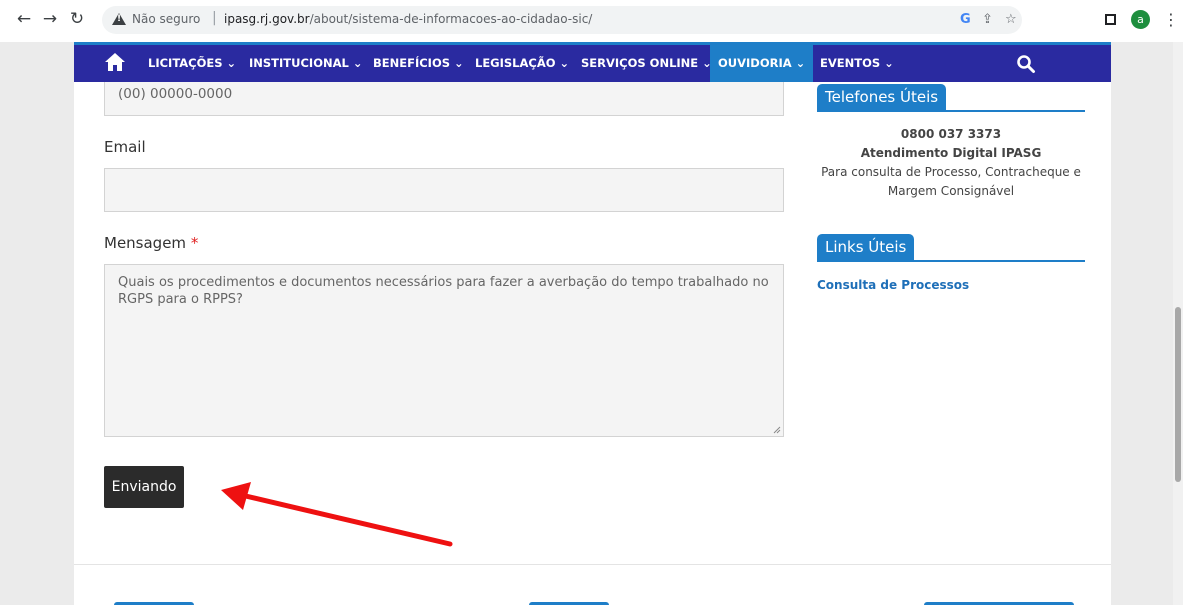 The width and height of the screenshot is (1183, 605). Describe the element at coordinates (145, 243) in the screenshot. I see `message-label-text: Mensagem` at that location.